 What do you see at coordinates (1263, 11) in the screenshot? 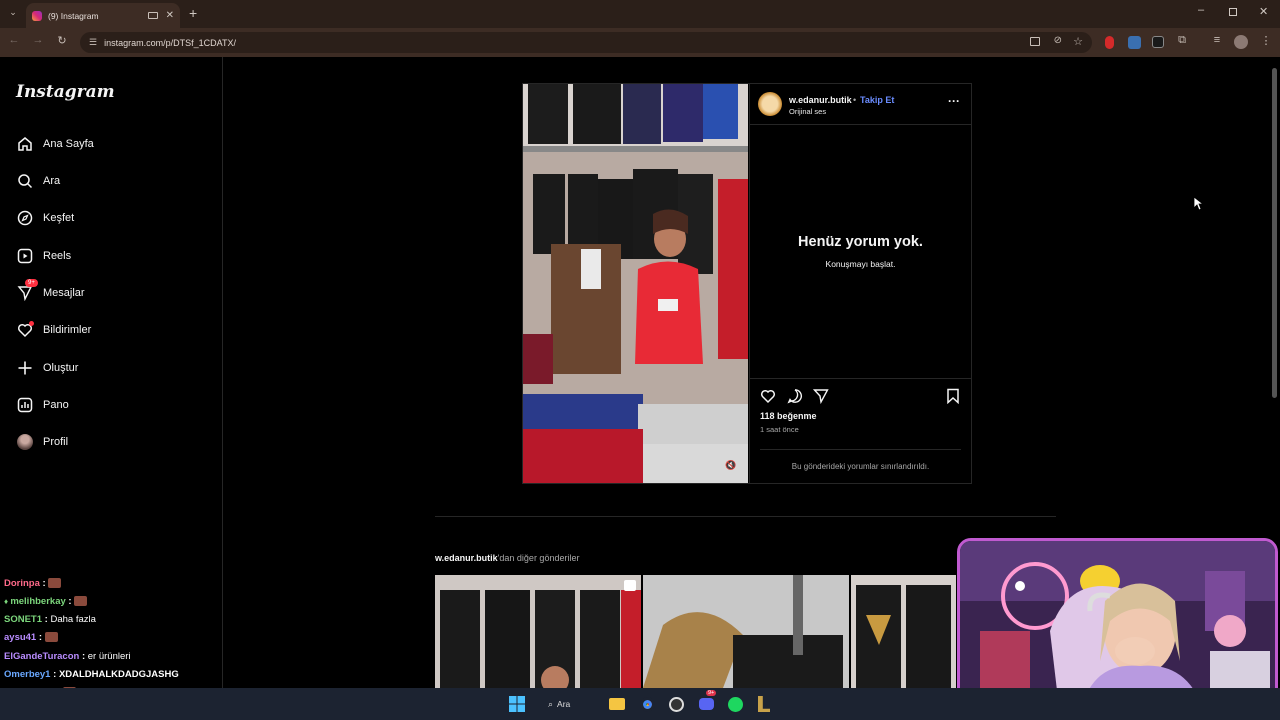
I see `close-window-icon: ✕` at bounding box center [1263, 11].